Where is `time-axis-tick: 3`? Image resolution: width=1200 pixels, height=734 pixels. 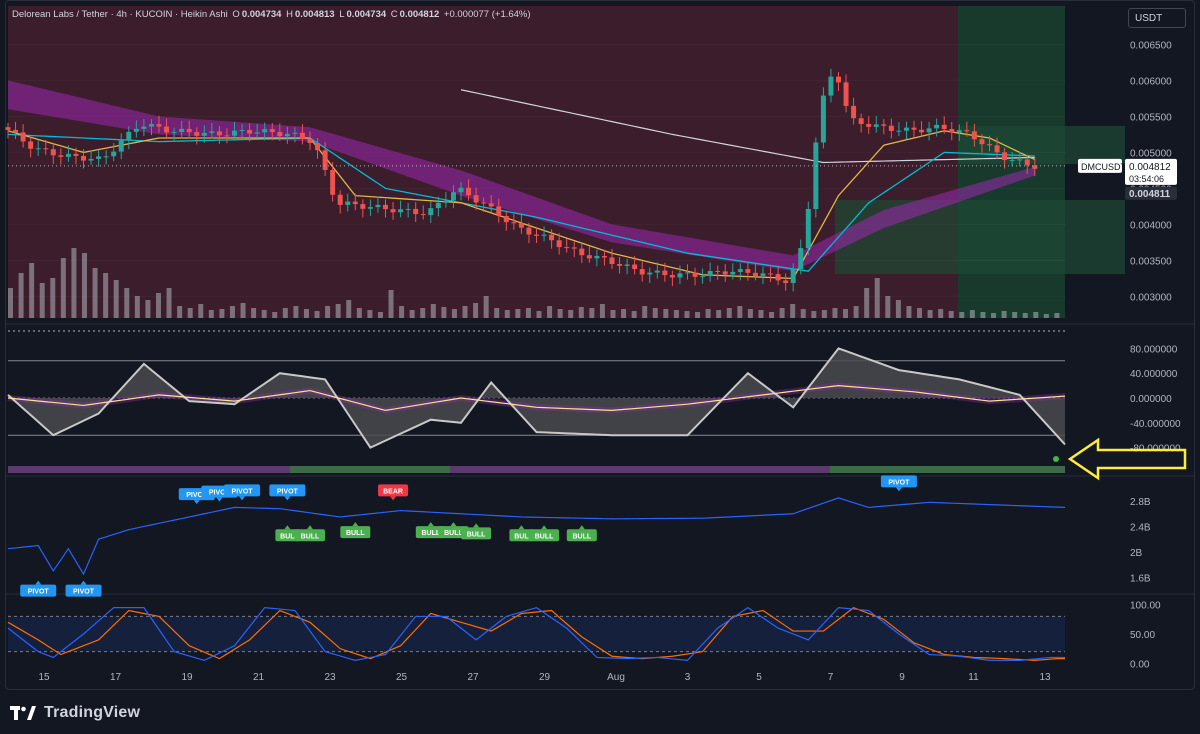 time-axis-tick: 3 is located at coordinates (688, 677).